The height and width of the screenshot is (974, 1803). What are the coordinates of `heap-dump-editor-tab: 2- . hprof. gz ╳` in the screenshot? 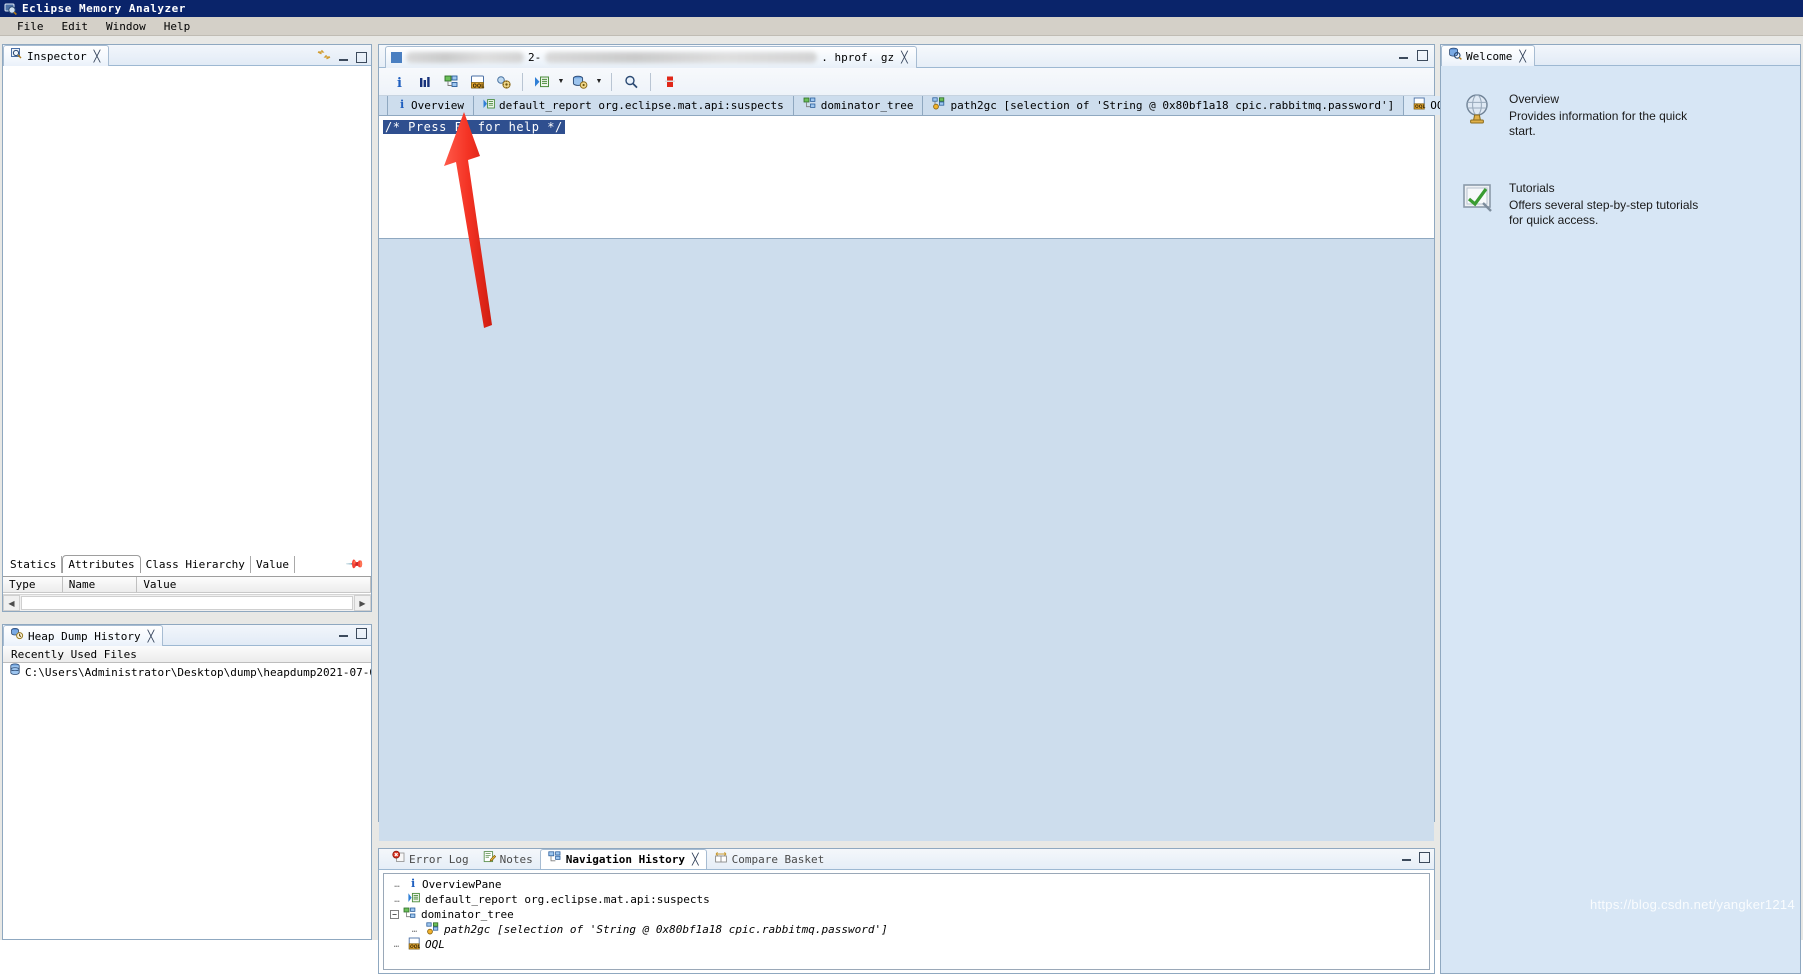 It's located at (651, 57).